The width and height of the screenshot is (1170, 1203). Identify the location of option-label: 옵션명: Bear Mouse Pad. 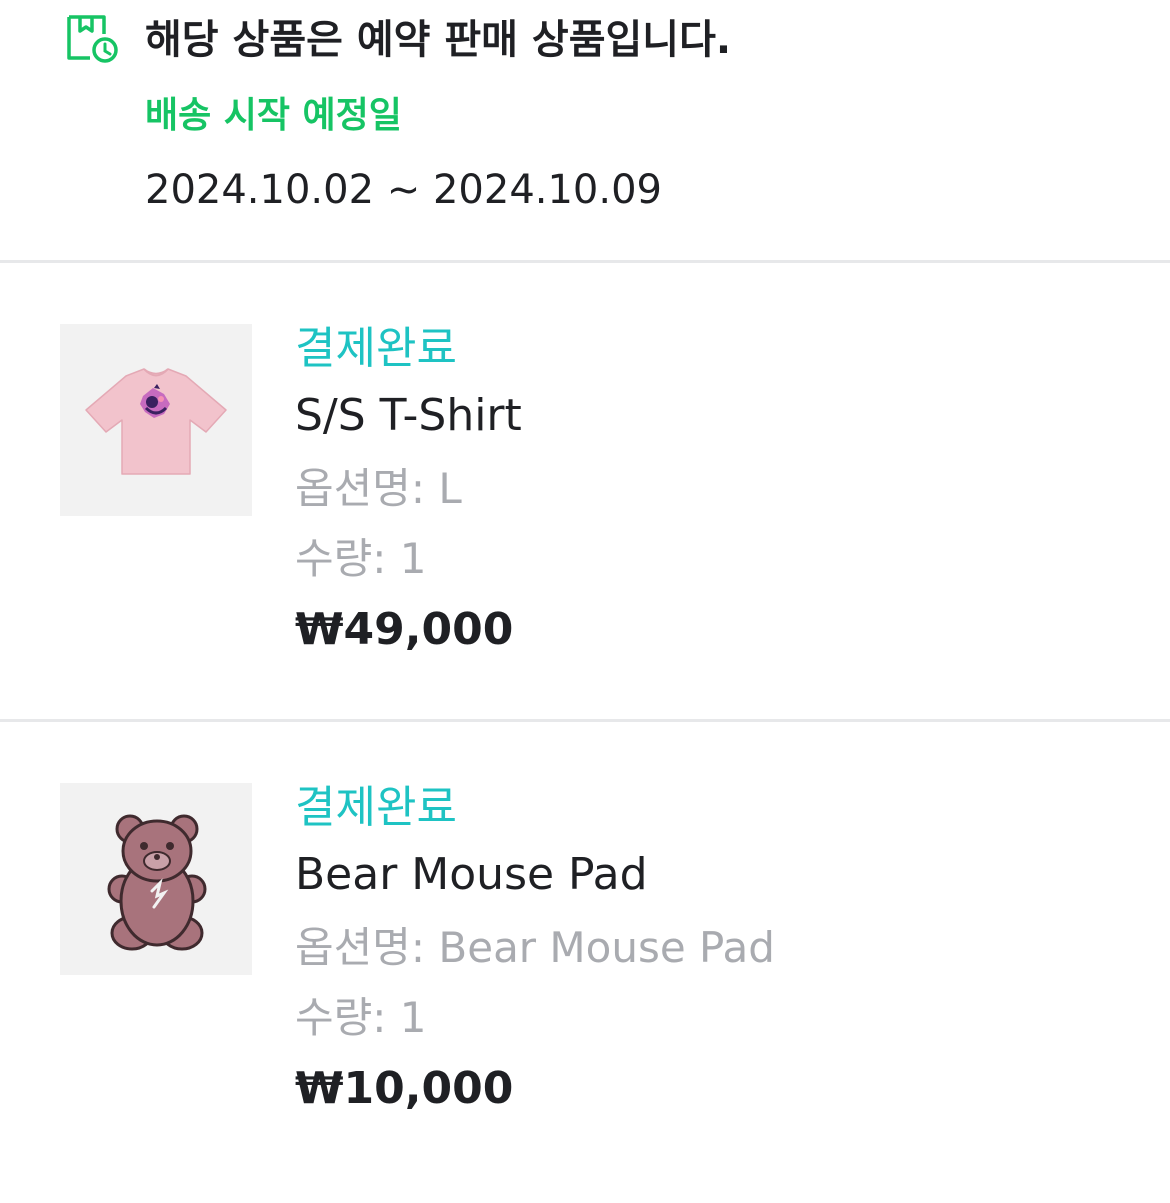
(535, 947).